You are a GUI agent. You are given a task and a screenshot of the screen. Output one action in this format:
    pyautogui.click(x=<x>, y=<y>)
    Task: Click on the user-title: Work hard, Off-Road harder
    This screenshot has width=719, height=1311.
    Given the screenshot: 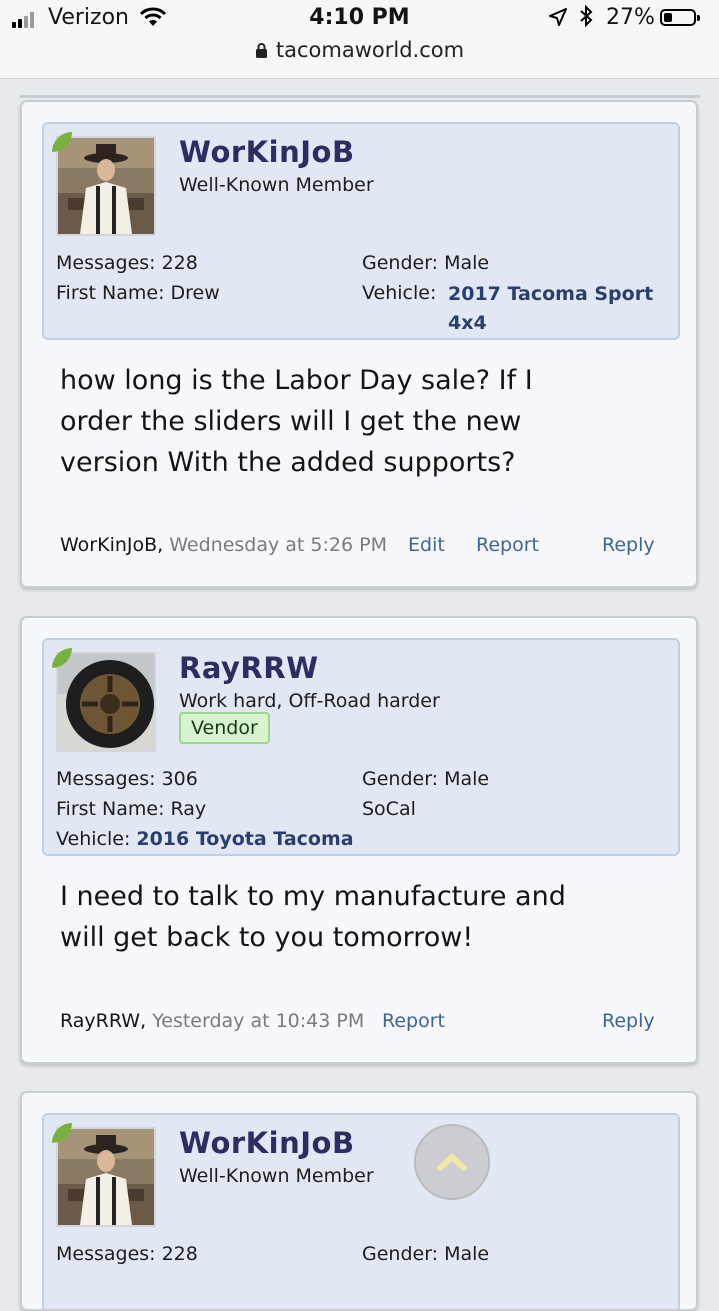 What is the action you would take?
    pyautogui.click(x=309, y=701)
    